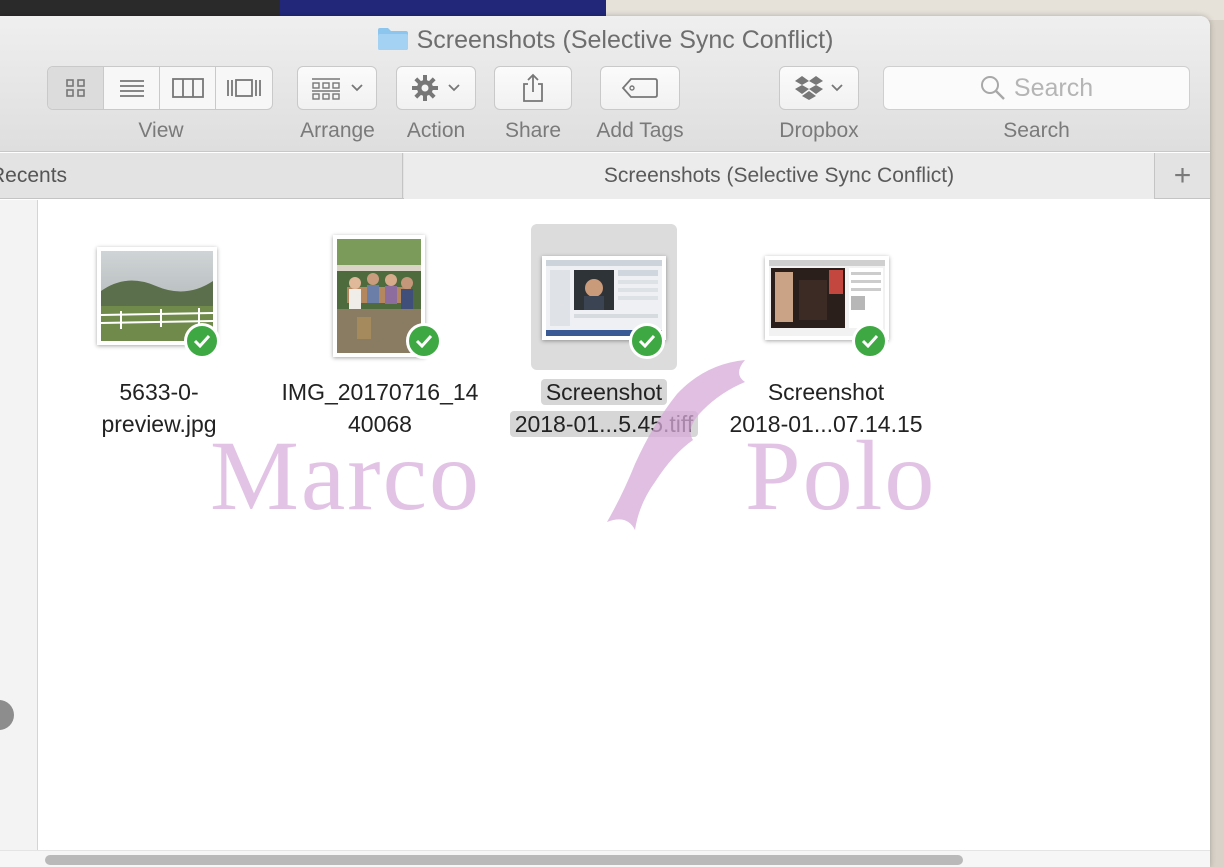  I want to click on file-name-line2: 2018-01...5.45.tiff, so click(604, 424).